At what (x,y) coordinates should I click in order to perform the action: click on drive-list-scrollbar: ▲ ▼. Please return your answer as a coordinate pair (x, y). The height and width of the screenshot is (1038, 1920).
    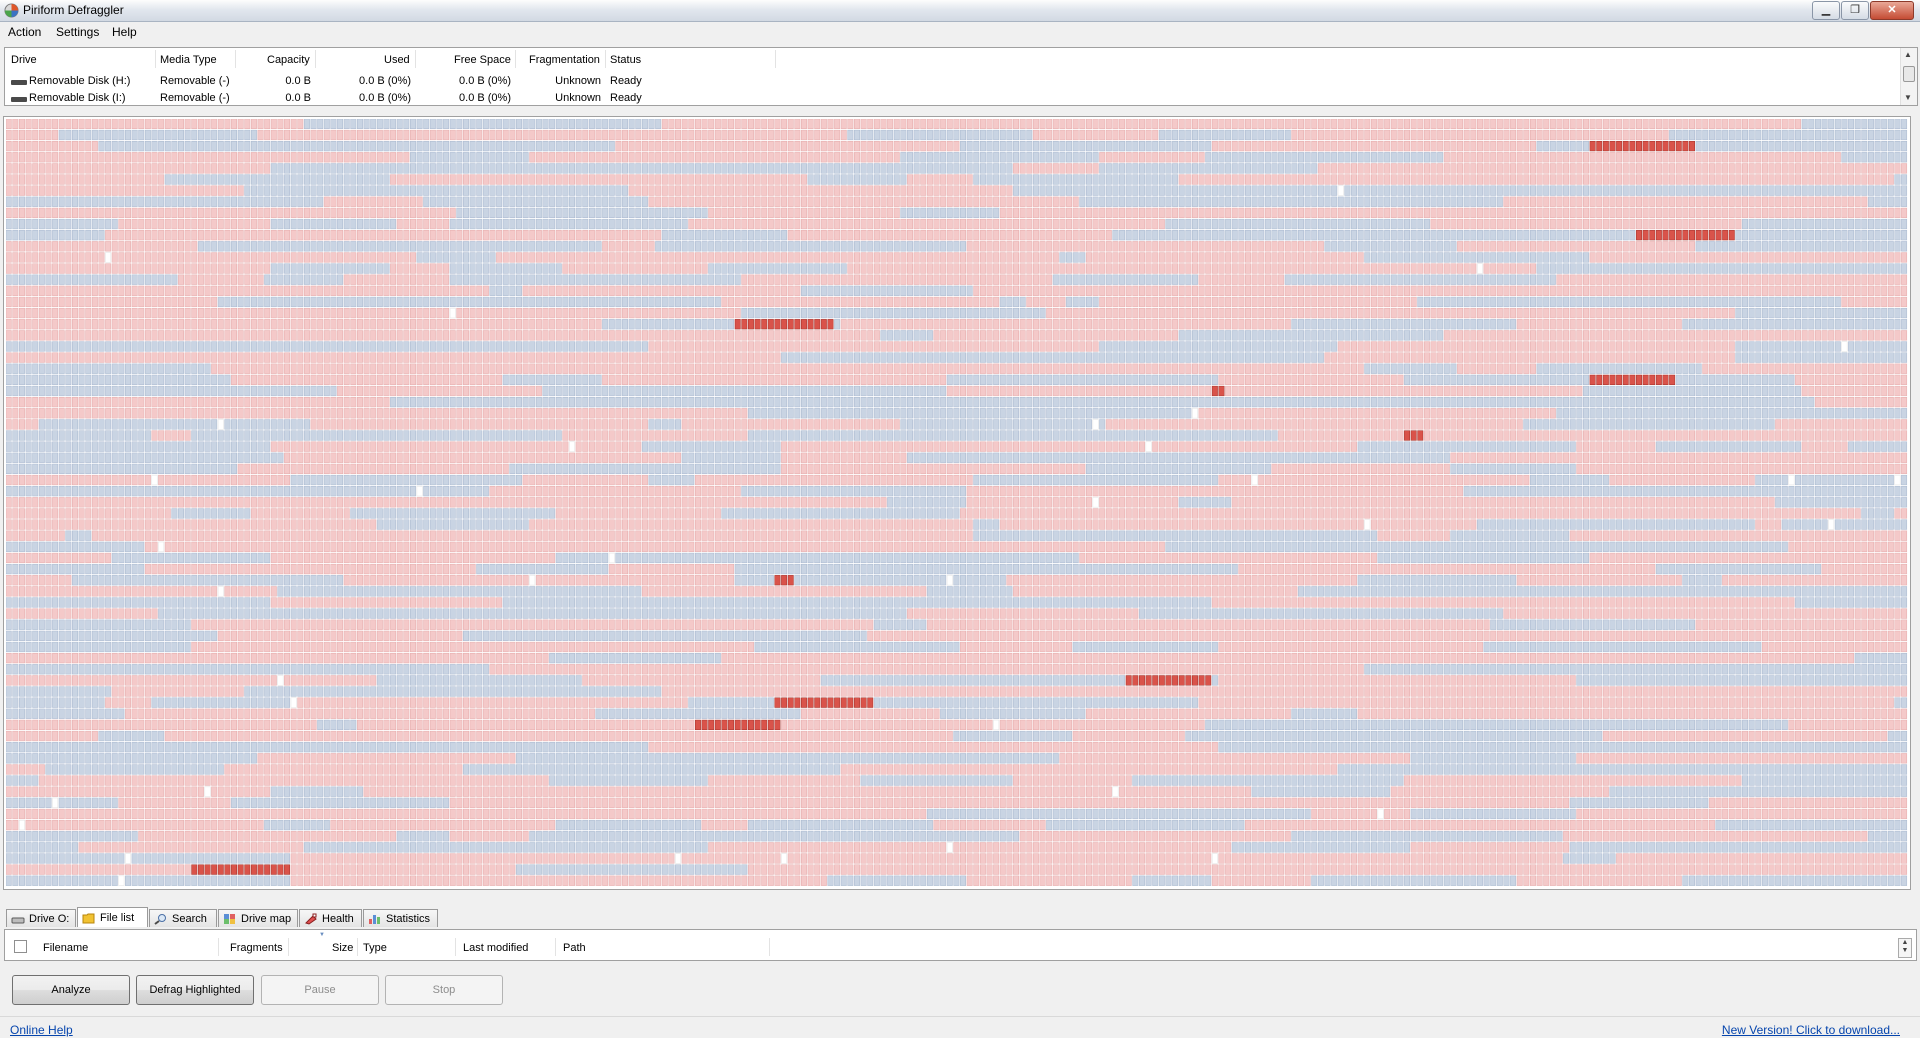
    Looking at the image, I should click on (1908, 76).